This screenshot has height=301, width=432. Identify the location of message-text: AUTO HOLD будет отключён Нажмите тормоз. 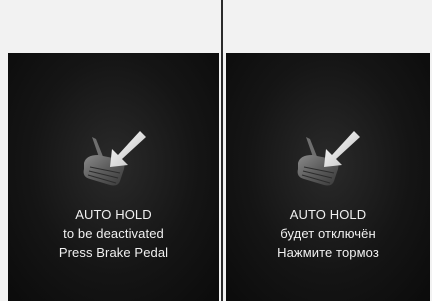
(328, 233).